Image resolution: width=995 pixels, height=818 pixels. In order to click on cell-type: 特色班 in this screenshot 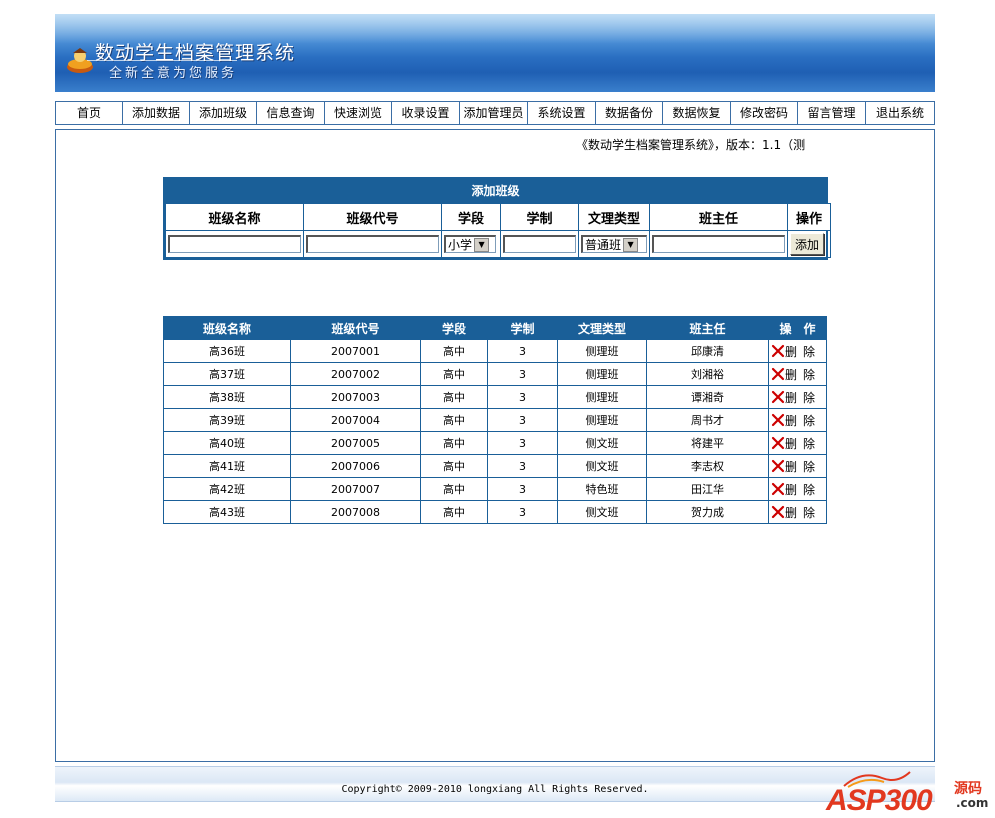, I will do `click(602, 489)`.